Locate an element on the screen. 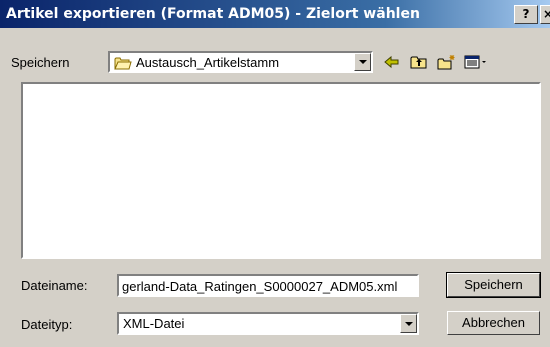  save-button: Speichern is located at coordinates (493, 285).